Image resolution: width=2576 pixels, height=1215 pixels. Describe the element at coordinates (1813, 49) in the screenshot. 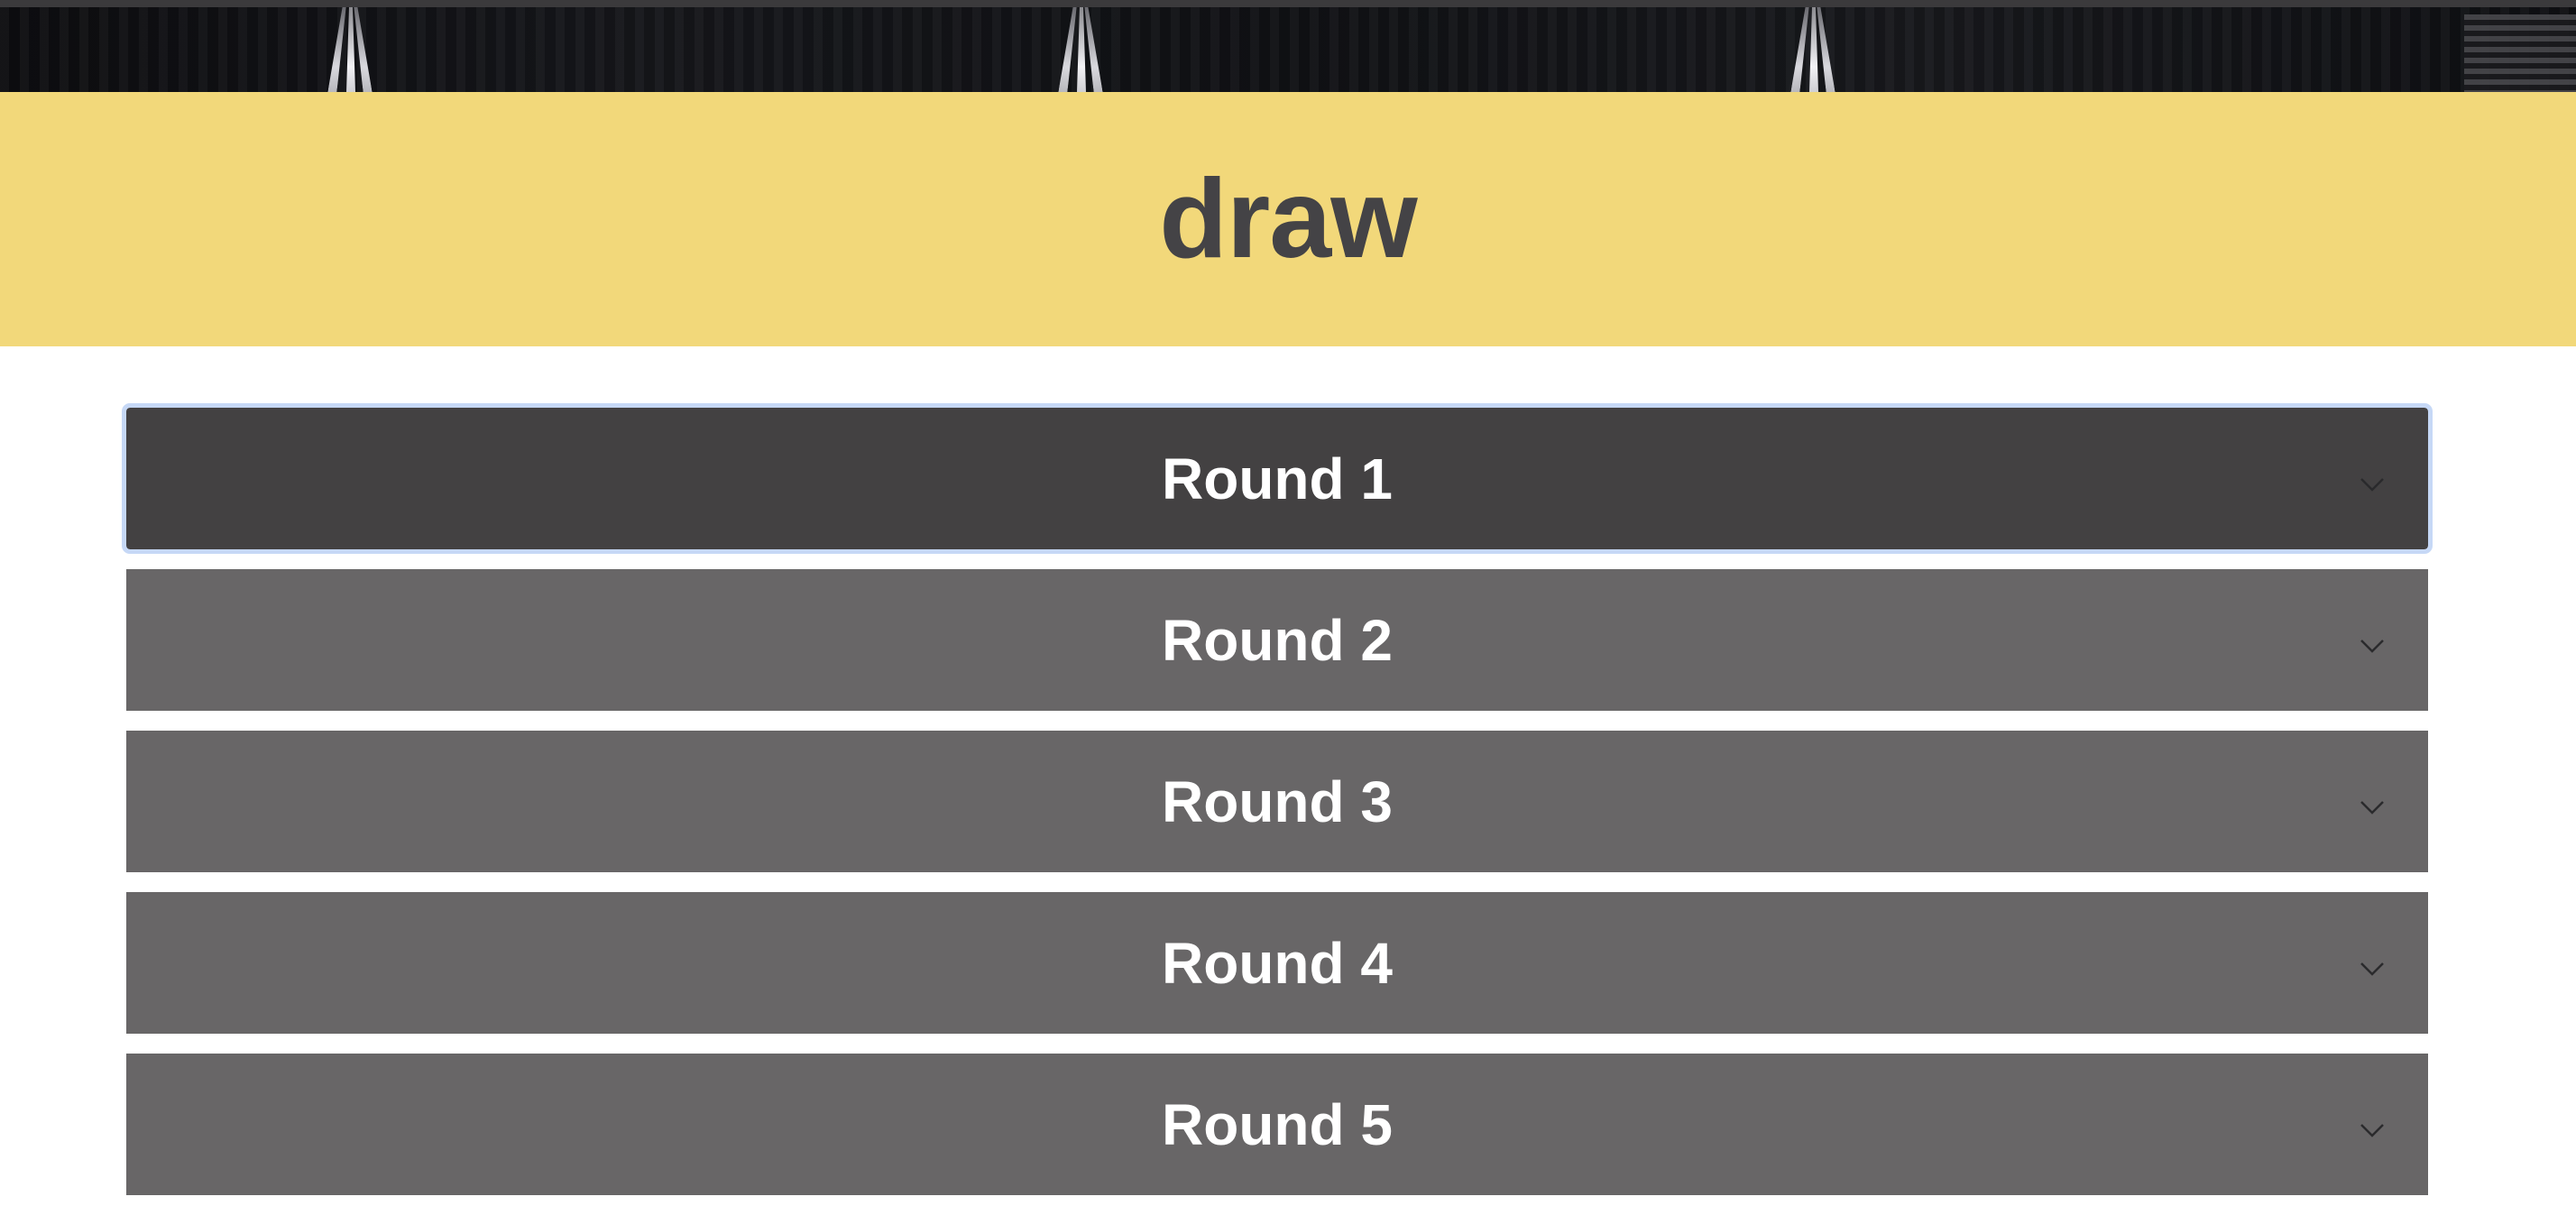

I see `flag-right` at that location.